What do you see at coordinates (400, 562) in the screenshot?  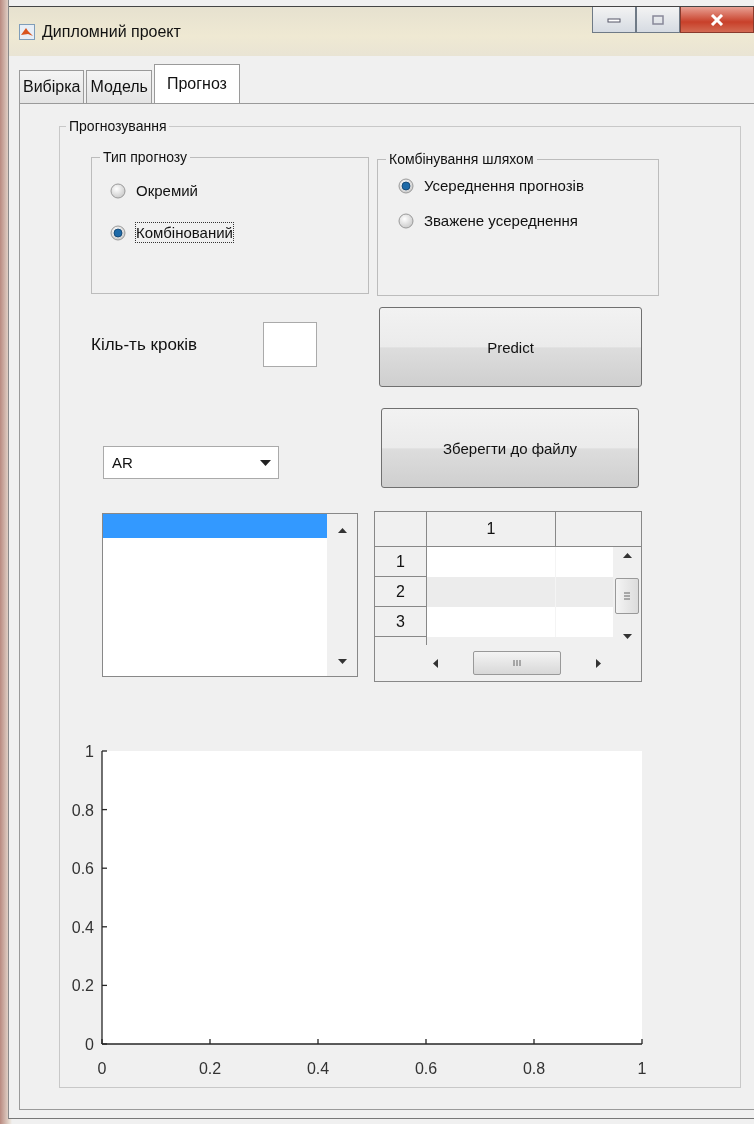 I see `row-header: 1` at bounding box center [400, 562].